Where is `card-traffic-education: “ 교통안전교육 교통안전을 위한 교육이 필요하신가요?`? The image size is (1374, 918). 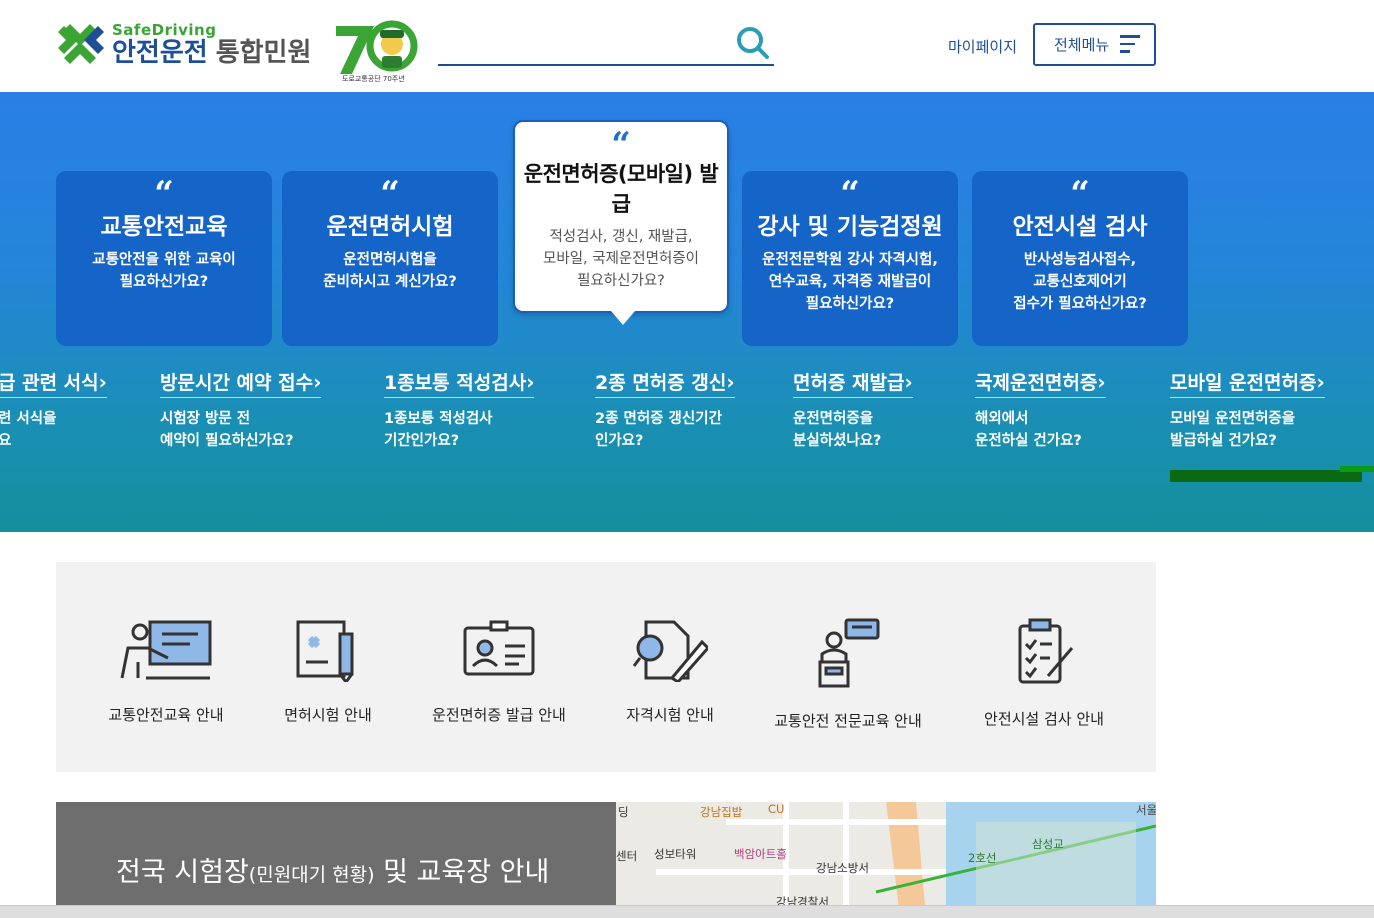
card-traffic-education: “ 교통안전교육 교통안전을 위한 교육이 필요하신가요? is located at coordinates (164, 258).